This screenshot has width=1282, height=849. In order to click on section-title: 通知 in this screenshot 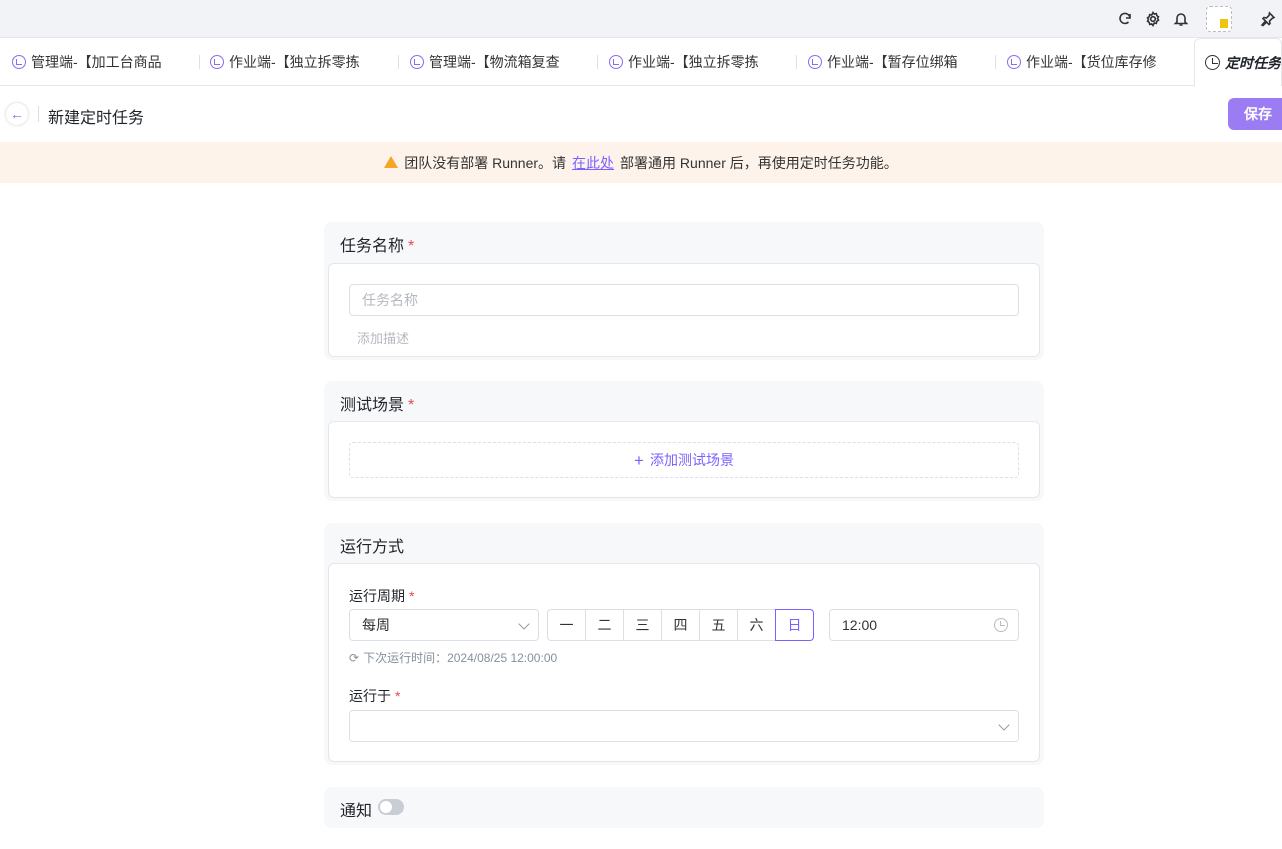, I will do `click(356, 811)`.